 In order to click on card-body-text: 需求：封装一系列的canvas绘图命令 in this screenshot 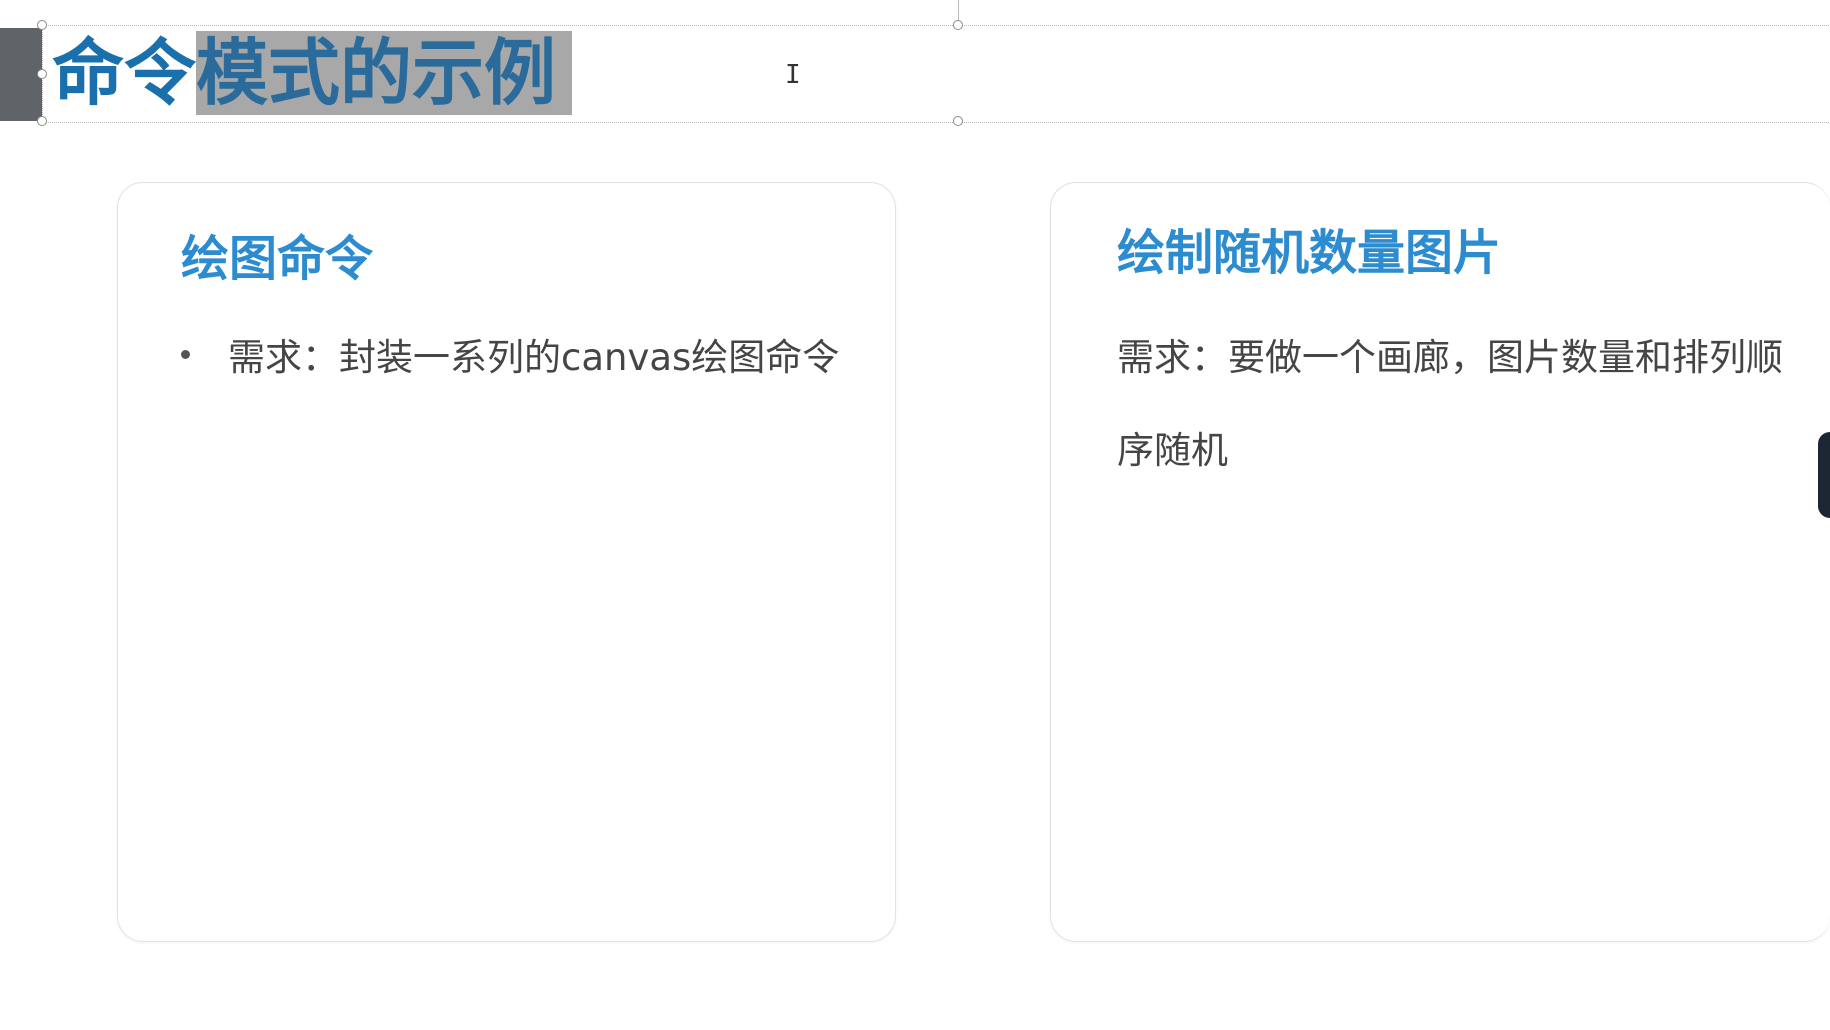, I will do `click(534, 357)`.